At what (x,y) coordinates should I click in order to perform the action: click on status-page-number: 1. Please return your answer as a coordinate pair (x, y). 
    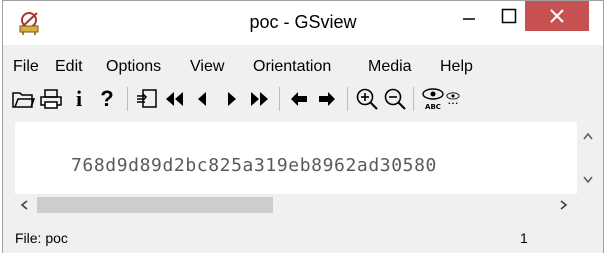
    Looking at the image, I should click on (524, 238).